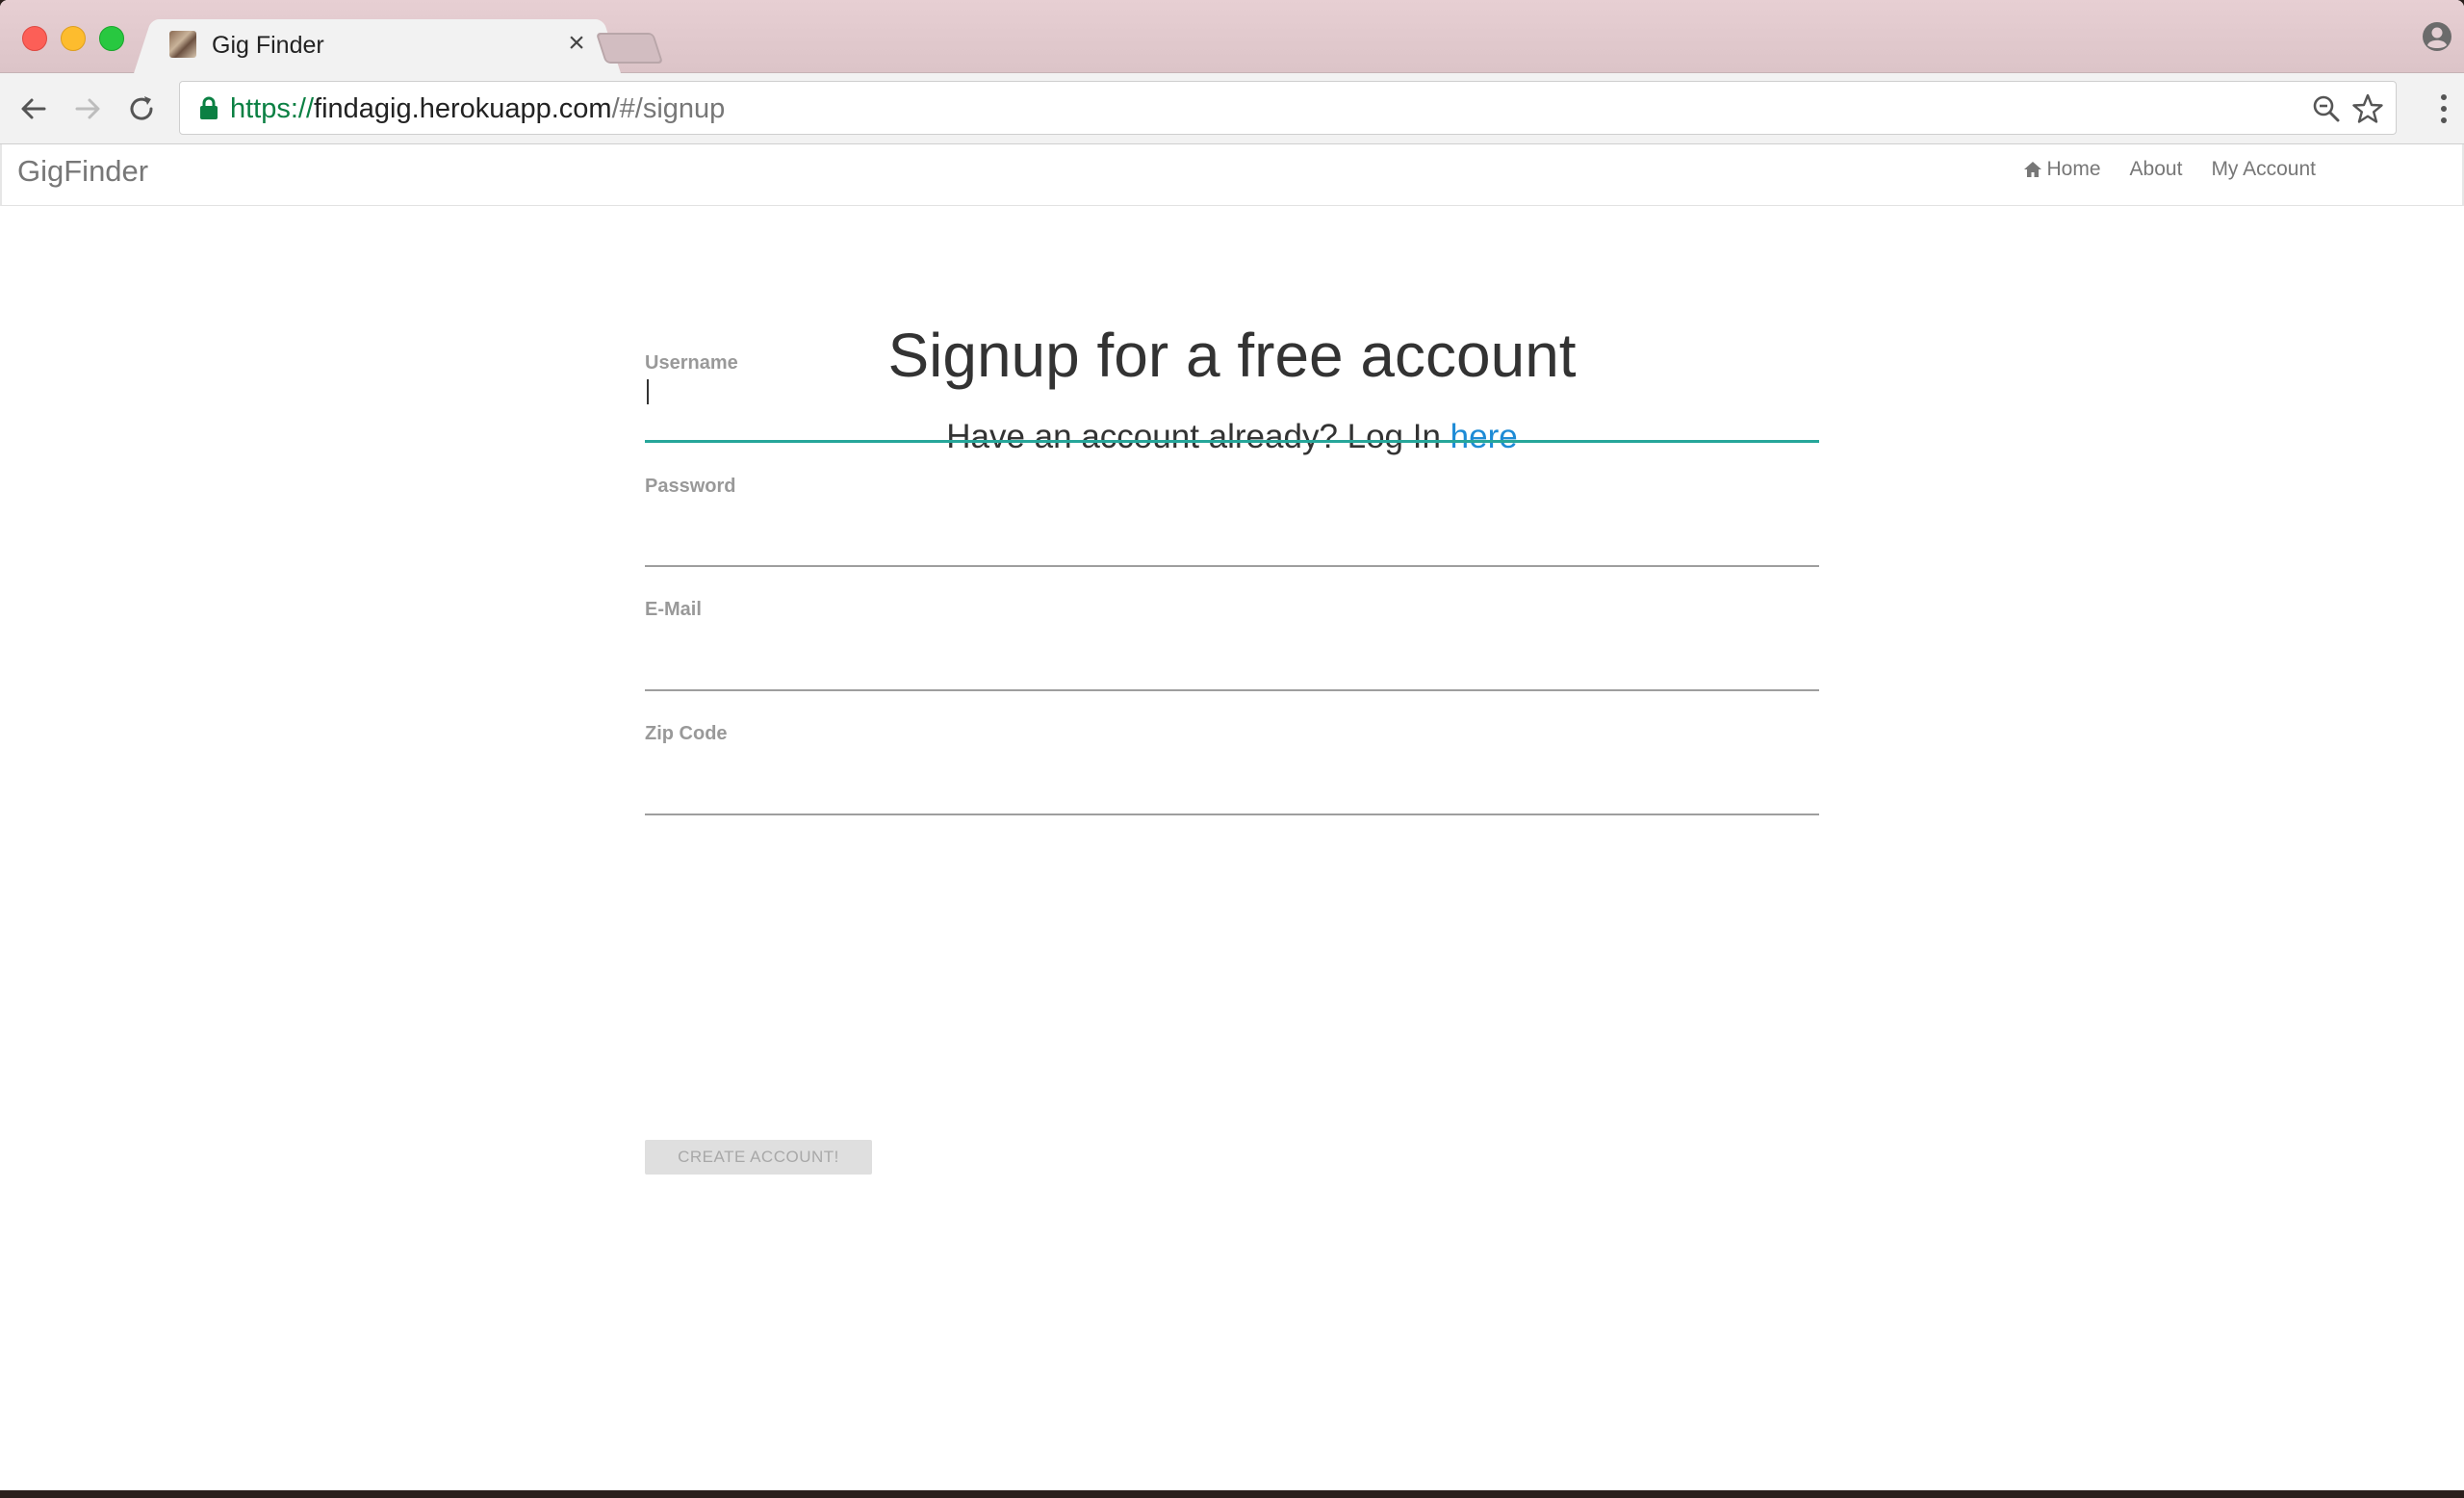 Image resolution: width=2464 pixels, height=1498 pixels. Describe the element at coordinates (691, 363) in the screenshot. I see `username-label: Username` at that location.